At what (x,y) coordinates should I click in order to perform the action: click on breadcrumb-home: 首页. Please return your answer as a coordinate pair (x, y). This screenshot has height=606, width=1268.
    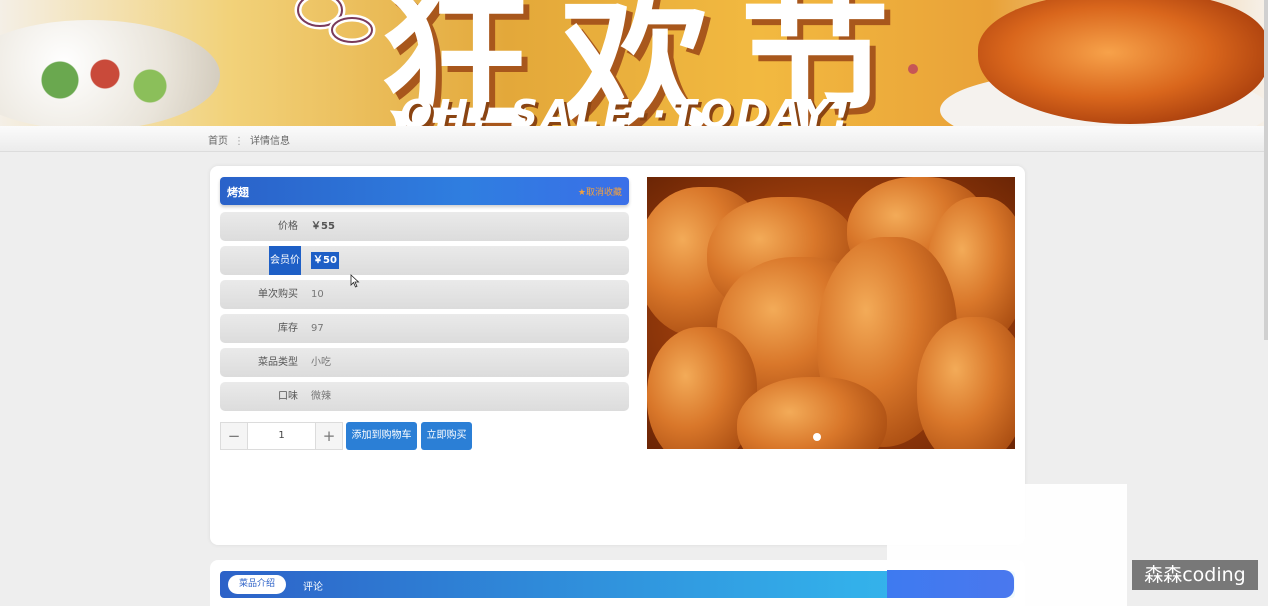
    Looking at the image, I should click on (218, 141).